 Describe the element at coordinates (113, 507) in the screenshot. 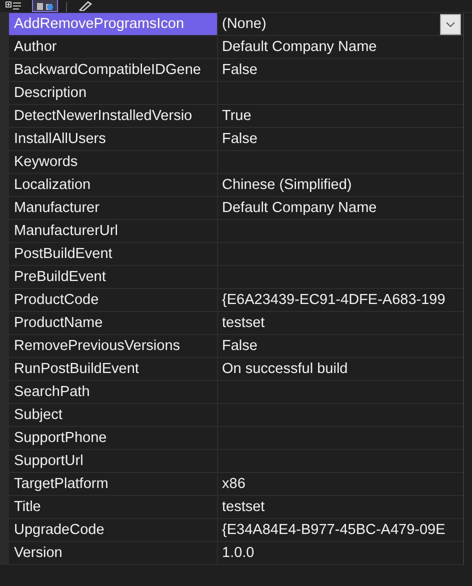

I see `property-name: Title` at that location.